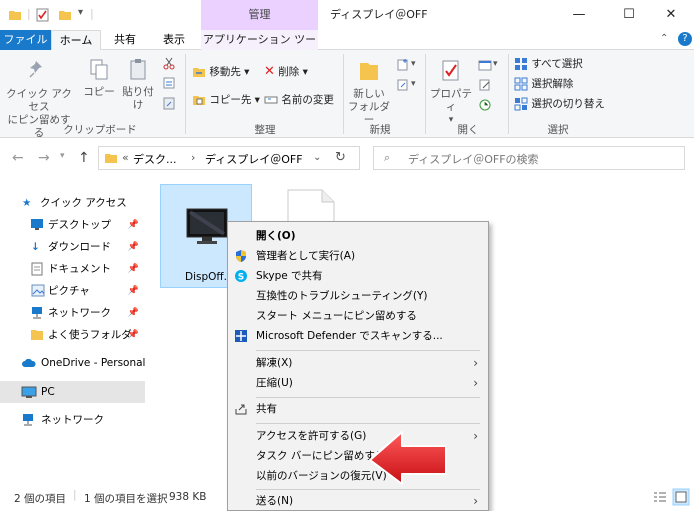  I want to click on rename-icon, so click(271, 100).